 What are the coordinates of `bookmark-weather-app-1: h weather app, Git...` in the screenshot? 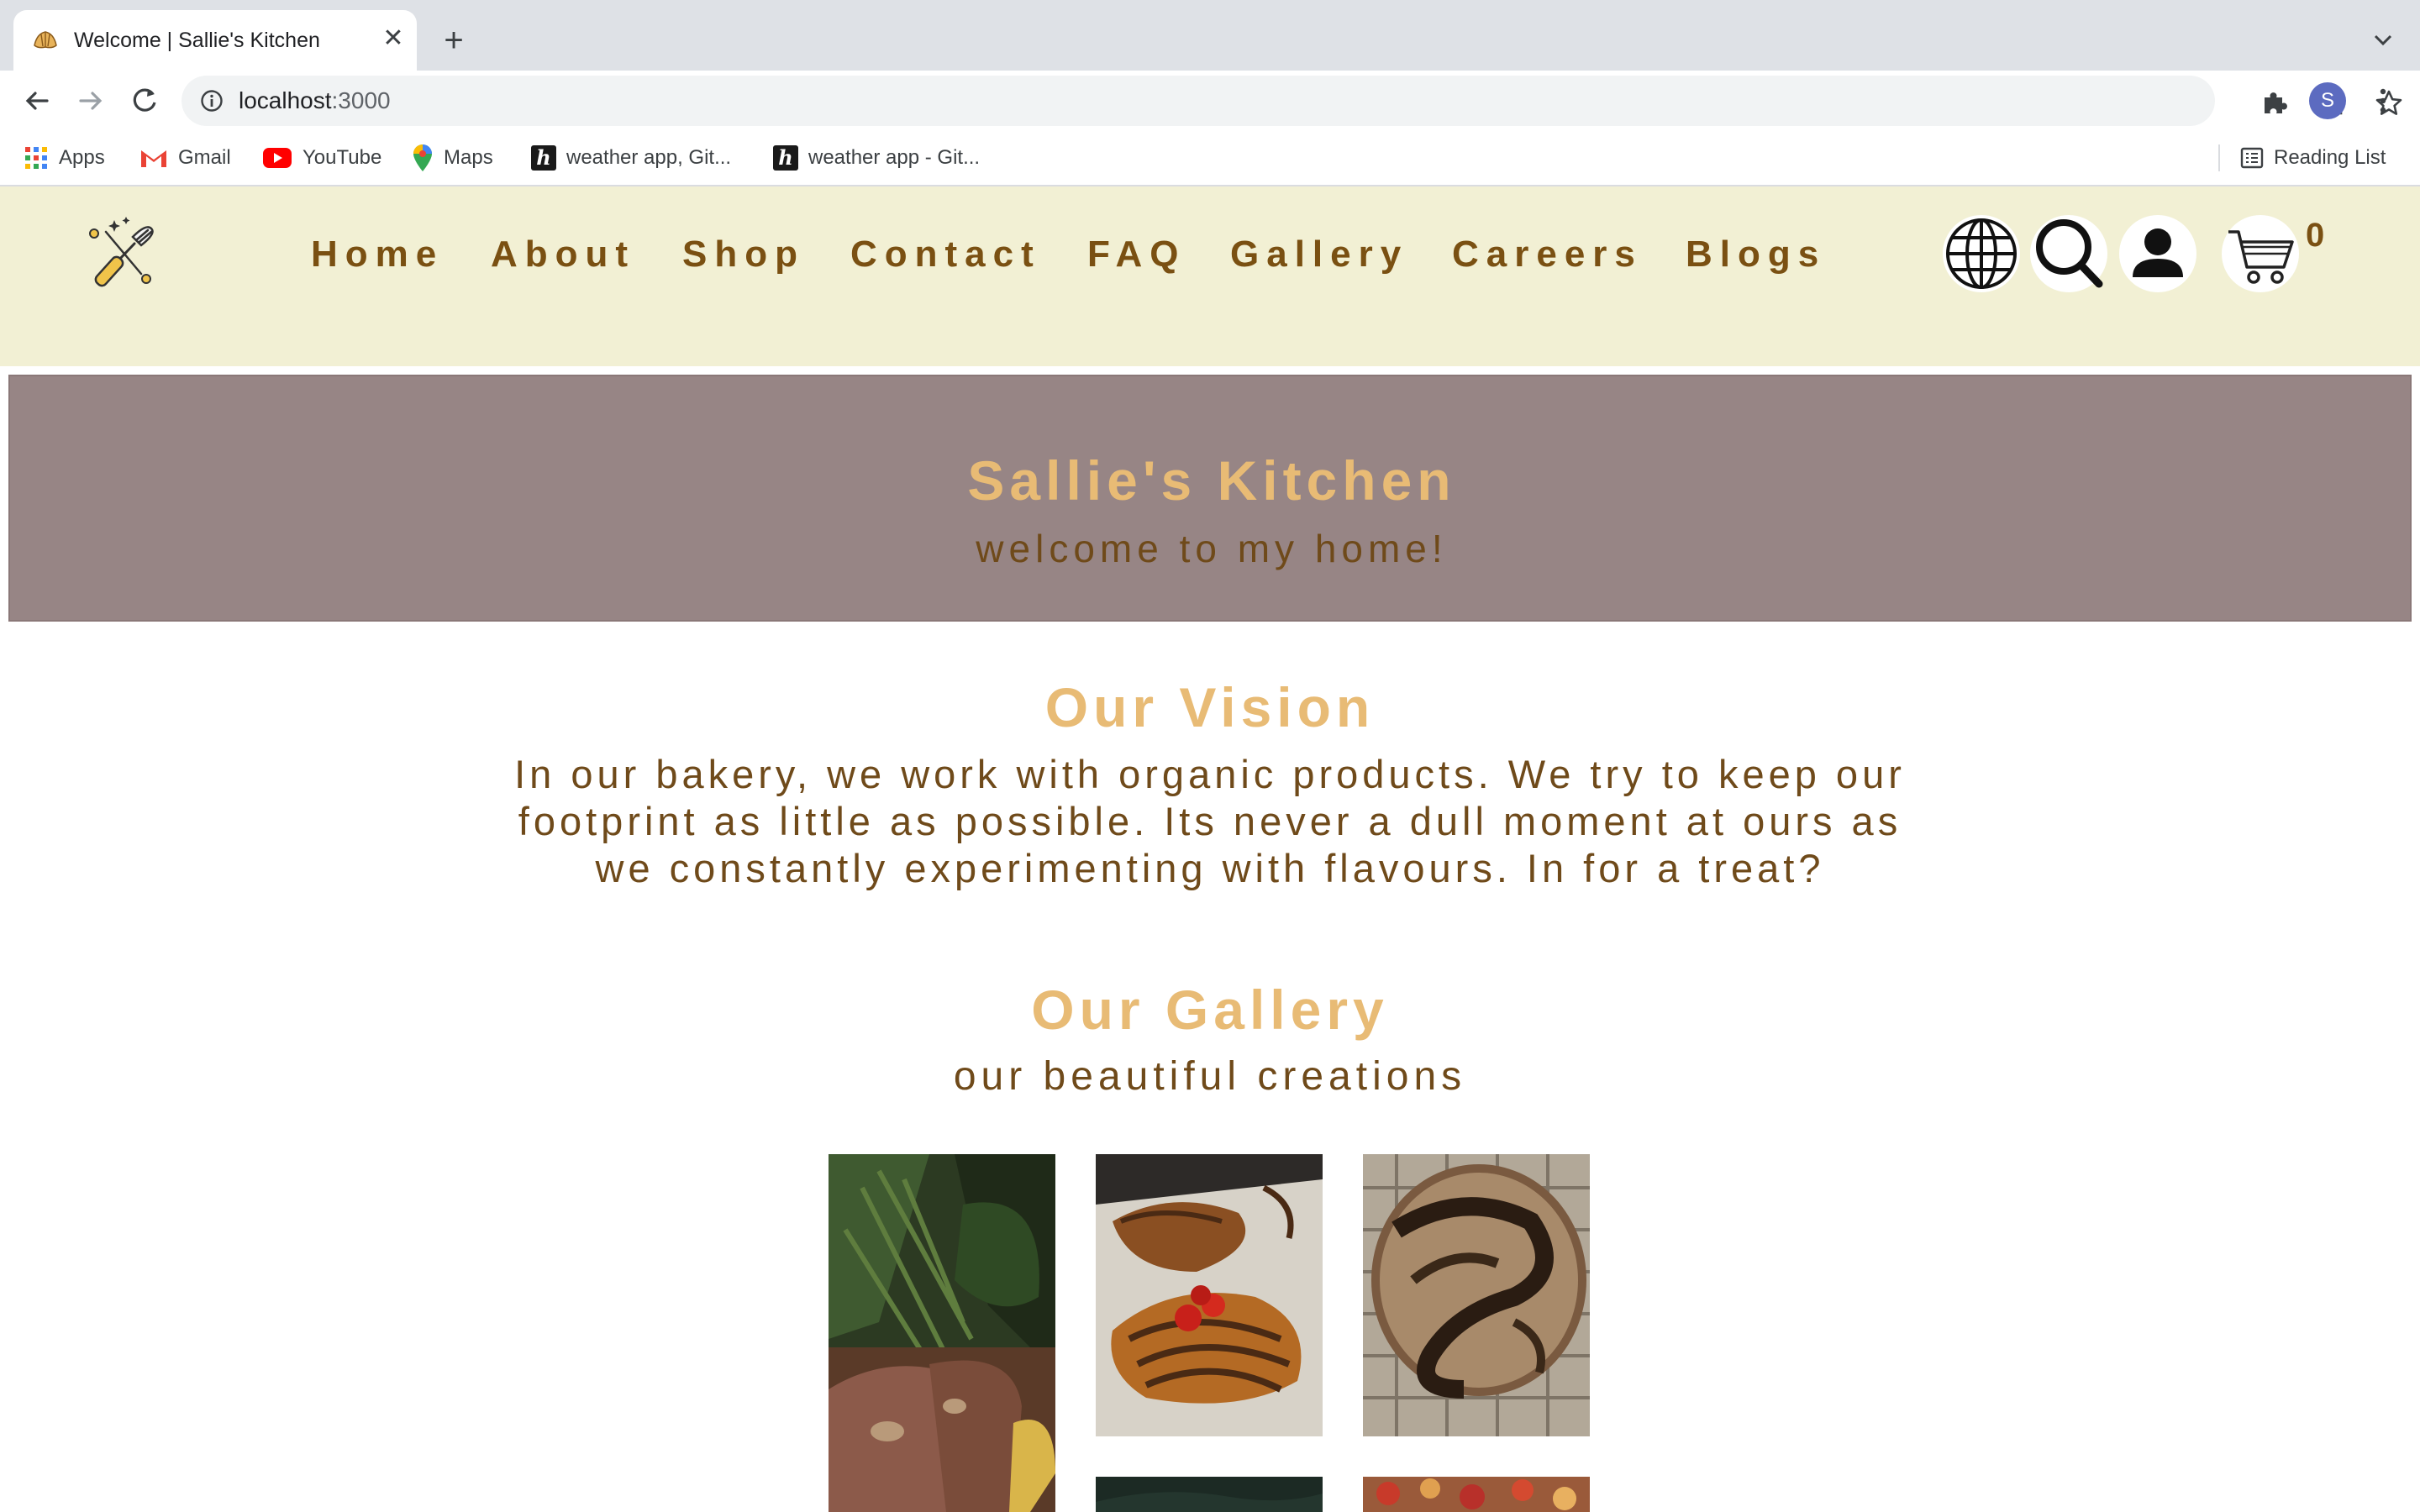 It's located at (631, 158).